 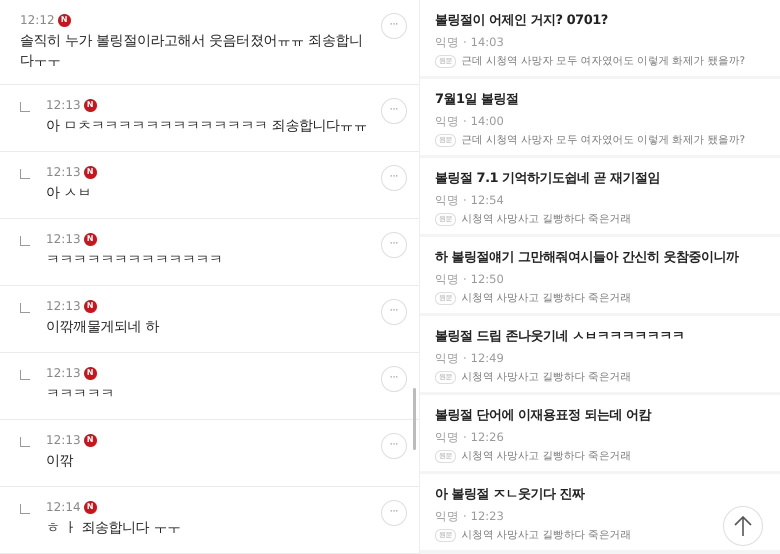 I want to click on comment-text: 이깎깨물게되네 하, so click(x=103, y=327).